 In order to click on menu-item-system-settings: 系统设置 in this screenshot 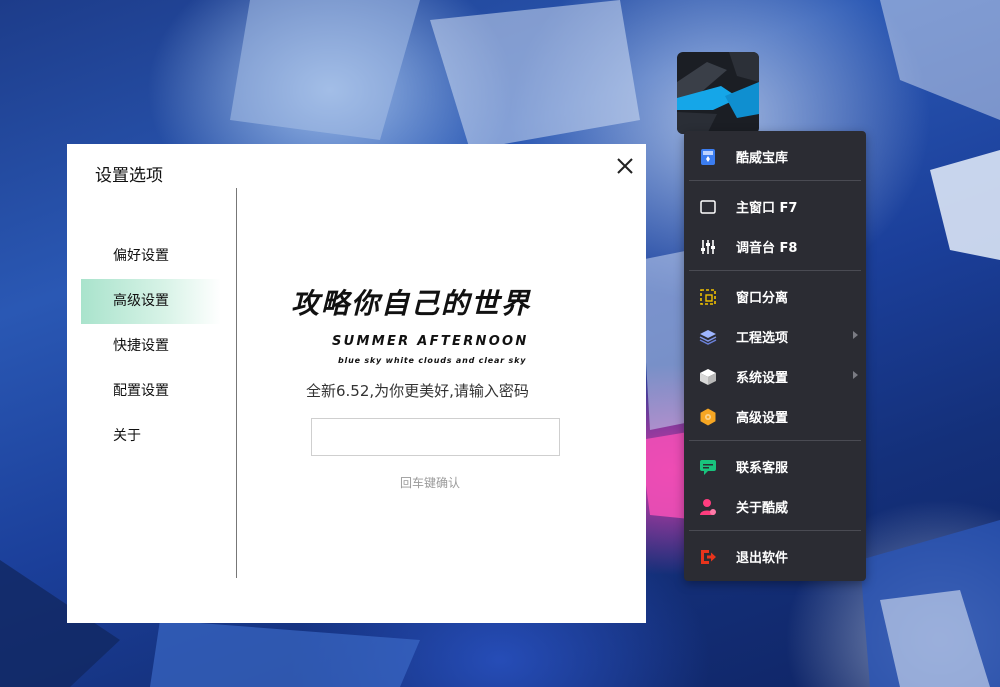, I will do `click(775, 376)`.